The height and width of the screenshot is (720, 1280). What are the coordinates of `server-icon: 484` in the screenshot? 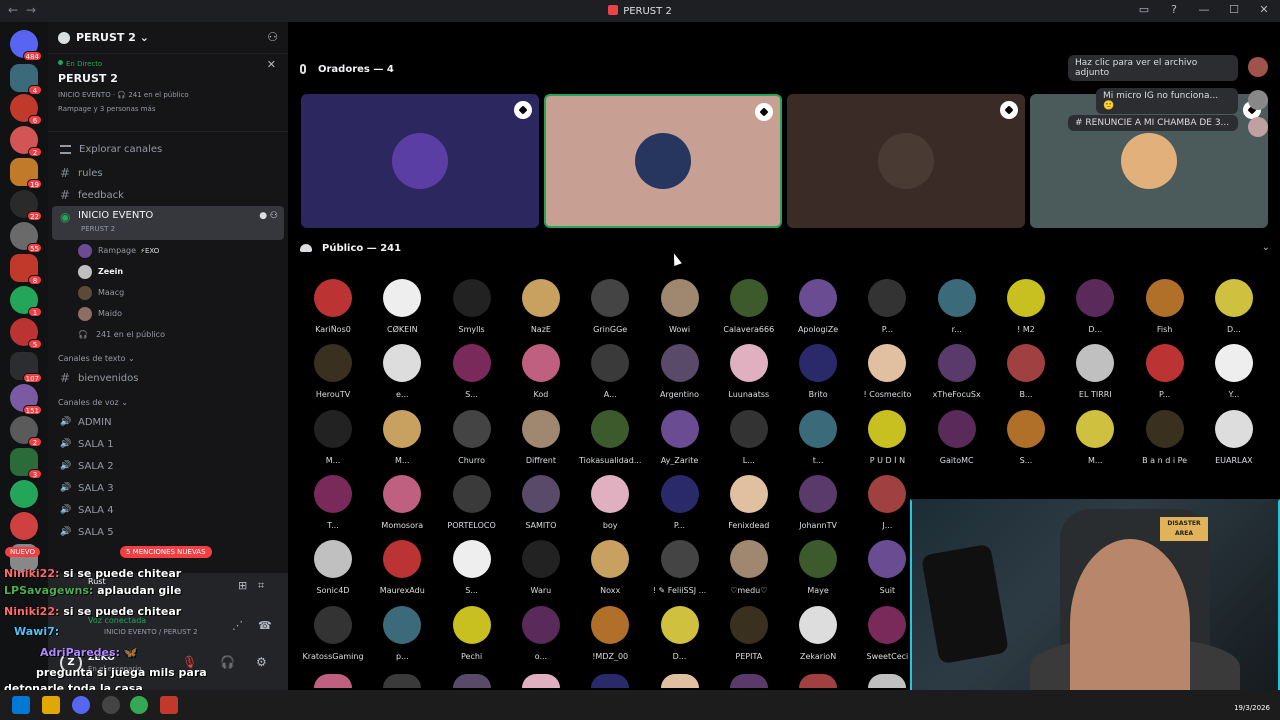 It's located at (26, 45).